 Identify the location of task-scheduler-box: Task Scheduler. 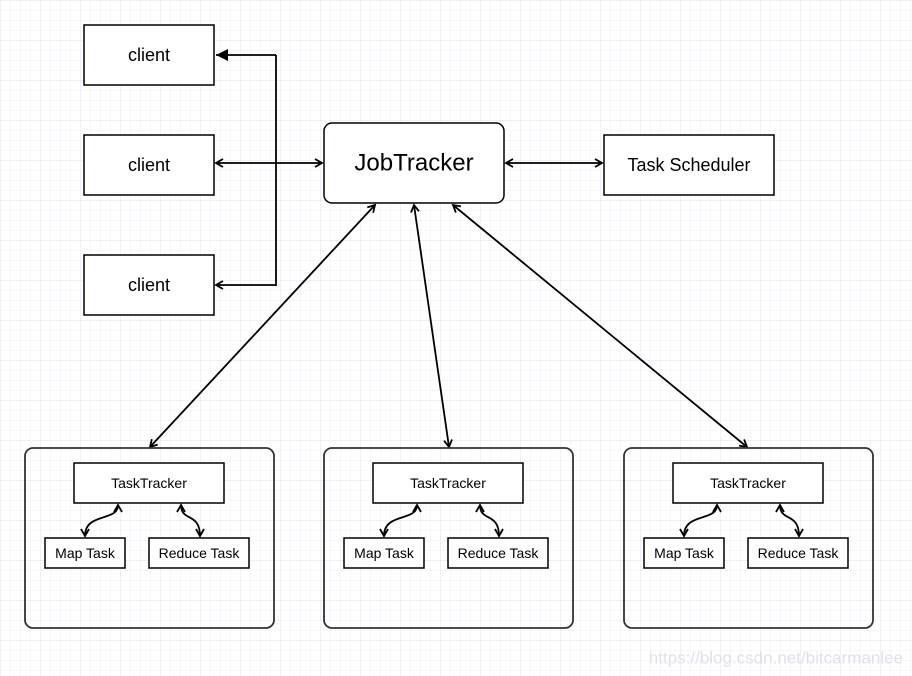
(689, 165).